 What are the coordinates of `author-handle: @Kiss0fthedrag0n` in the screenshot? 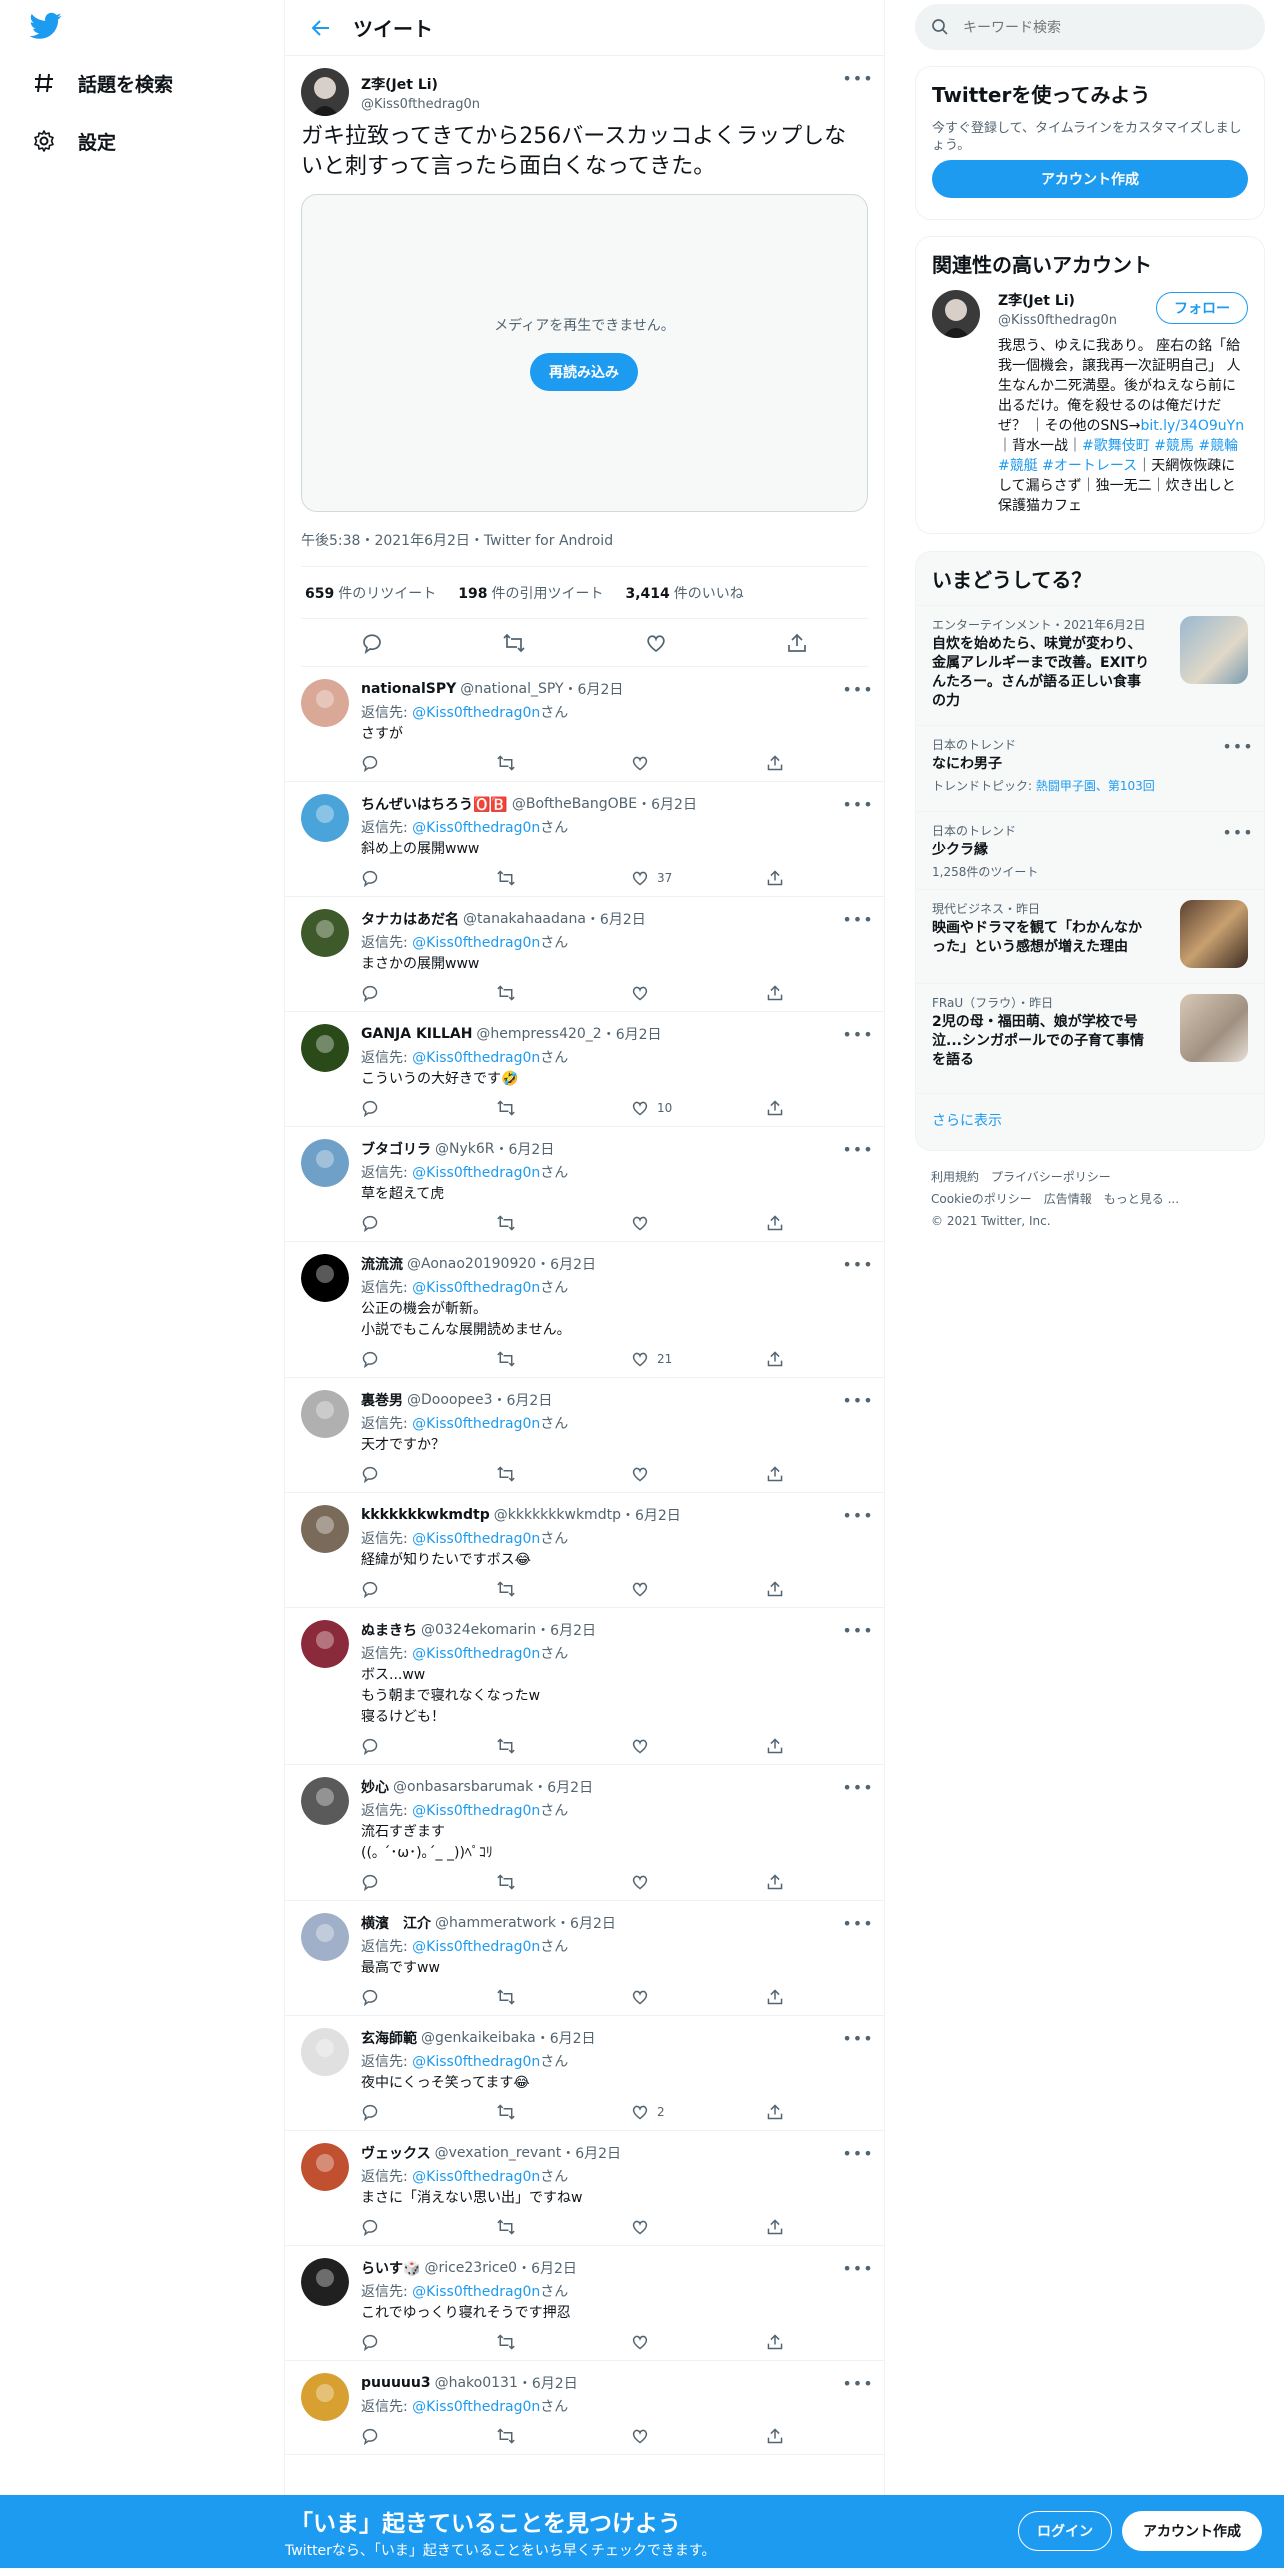 It's located at (604, 104).